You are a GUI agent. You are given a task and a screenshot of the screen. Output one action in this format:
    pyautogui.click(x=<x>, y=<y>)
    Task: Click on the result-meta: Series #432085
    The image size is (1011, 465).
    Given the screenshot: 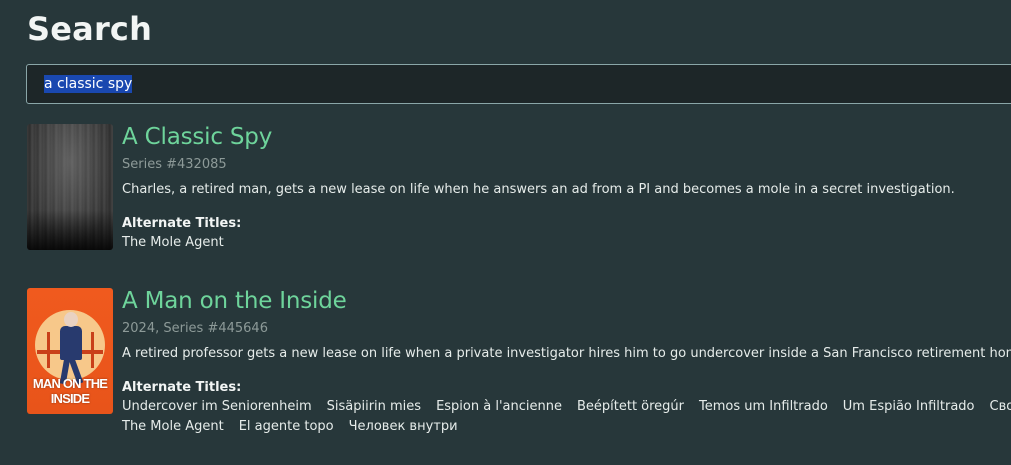 What is the action you would take?
    pyautogui.click(x=174, y=164)
    